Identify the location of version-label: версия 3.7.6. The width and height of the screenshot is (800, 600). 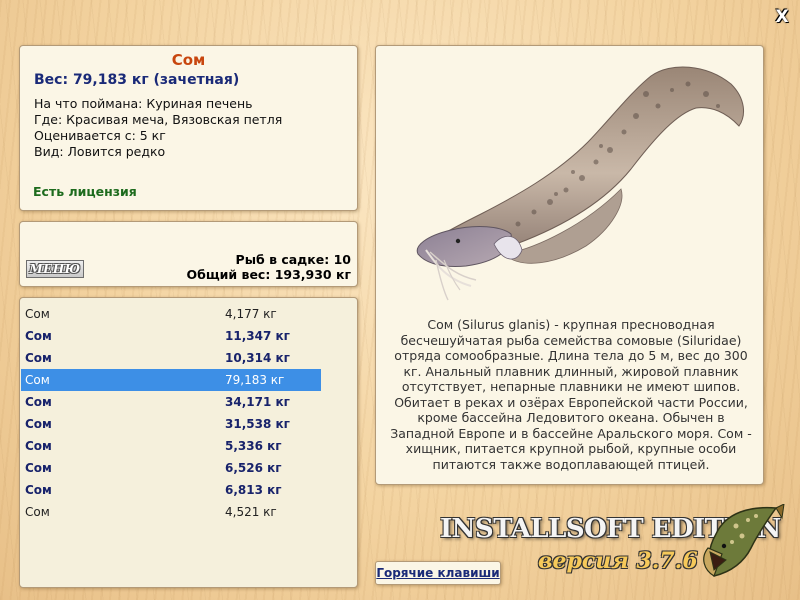
(618, 561).